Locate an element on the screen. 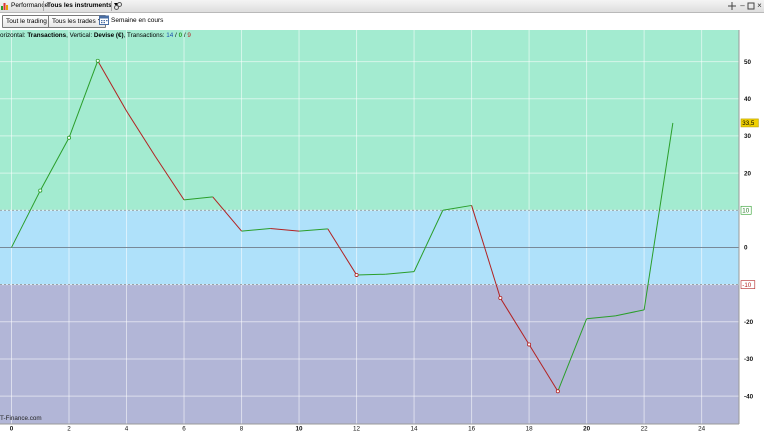  y-tick-label: -20 is located at coordinates (749, 322).